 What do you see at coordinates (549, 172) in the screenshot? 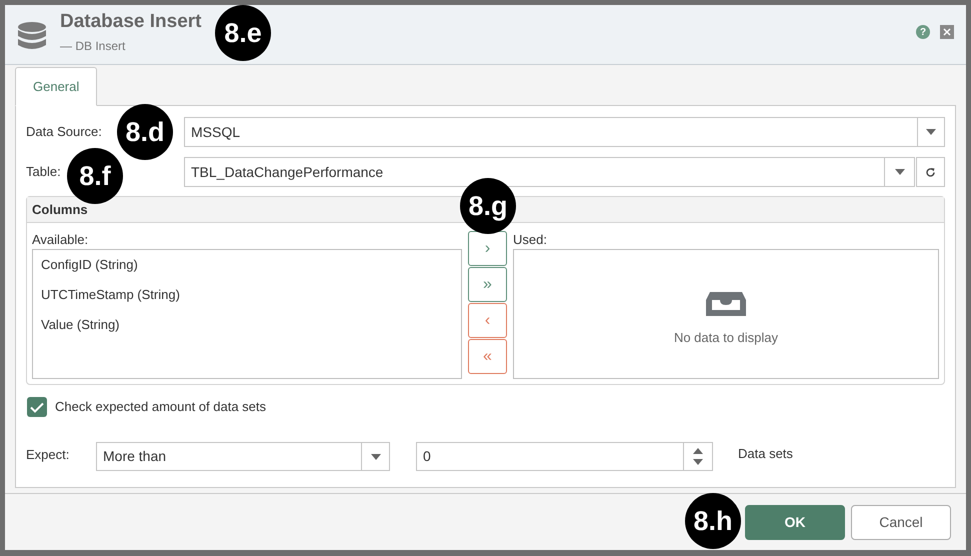
I see `table-dropdown: TBL_DataChangePerformance` at bounding box center [549, 172].